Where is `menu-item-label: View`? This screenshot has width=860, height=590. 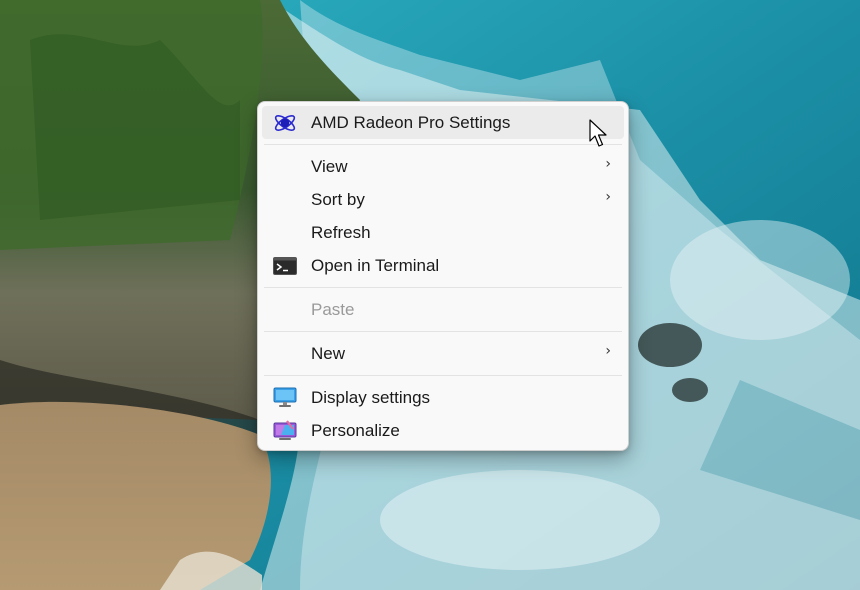 menu-item-label: View is located at coordinates (329, 166).